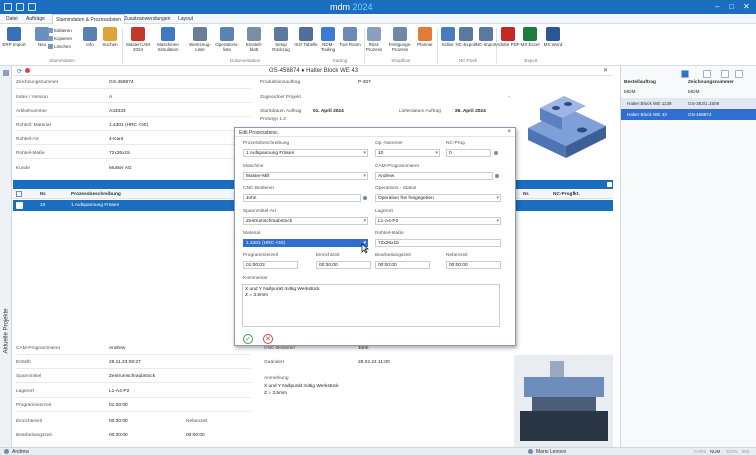  What do you see at coordinates (63, 46) in the screenshot?
I see `delete-label: Löschen` at bounding box center [63, 46].